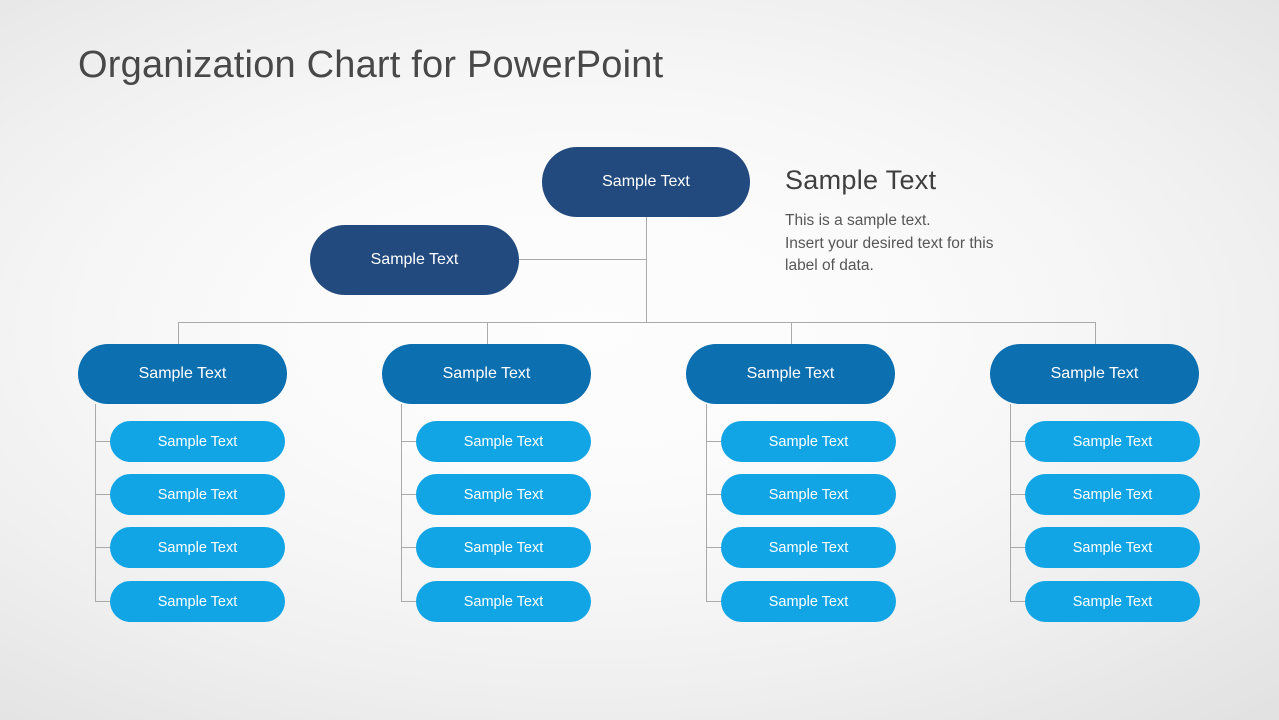  What do you see at coordinates (197, 494) in the screenshot?
I see `org-node-branch-1-child-2: Sample Text` at bounding box center [197, 494].